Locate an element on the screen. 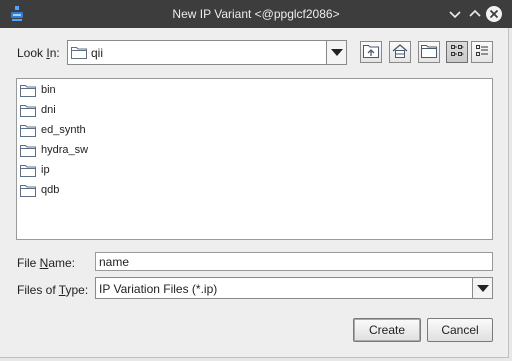  look-in-label: Look In: is located at coordinates (38, 53).